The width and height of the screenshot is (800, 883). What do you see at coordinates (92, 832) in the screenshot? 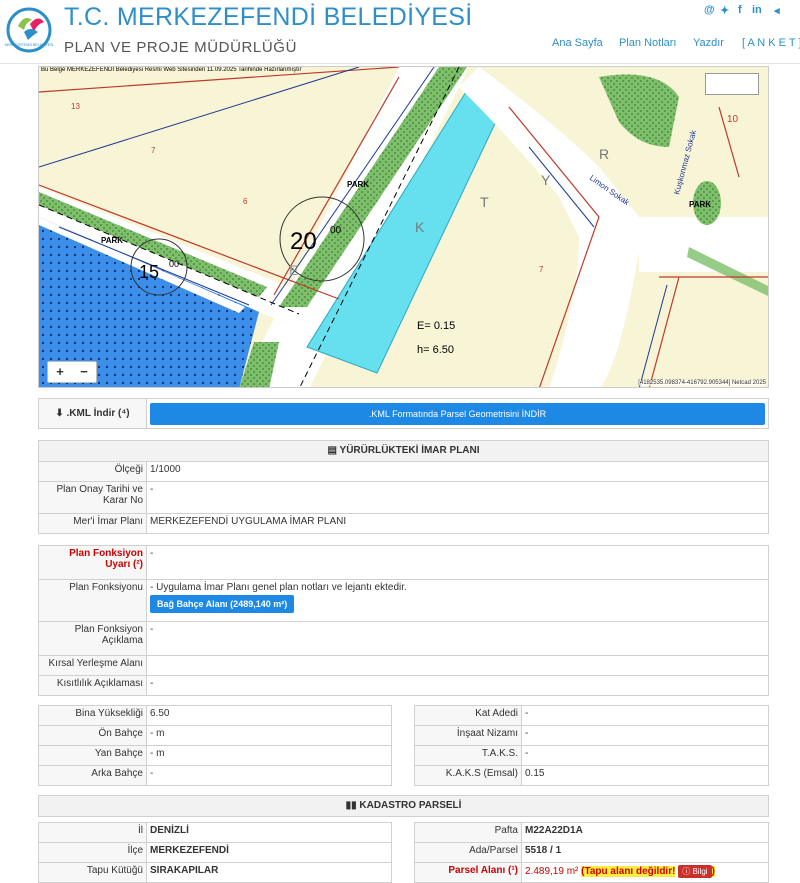
I see `province-label: İl` at bounding box center [92, 832].